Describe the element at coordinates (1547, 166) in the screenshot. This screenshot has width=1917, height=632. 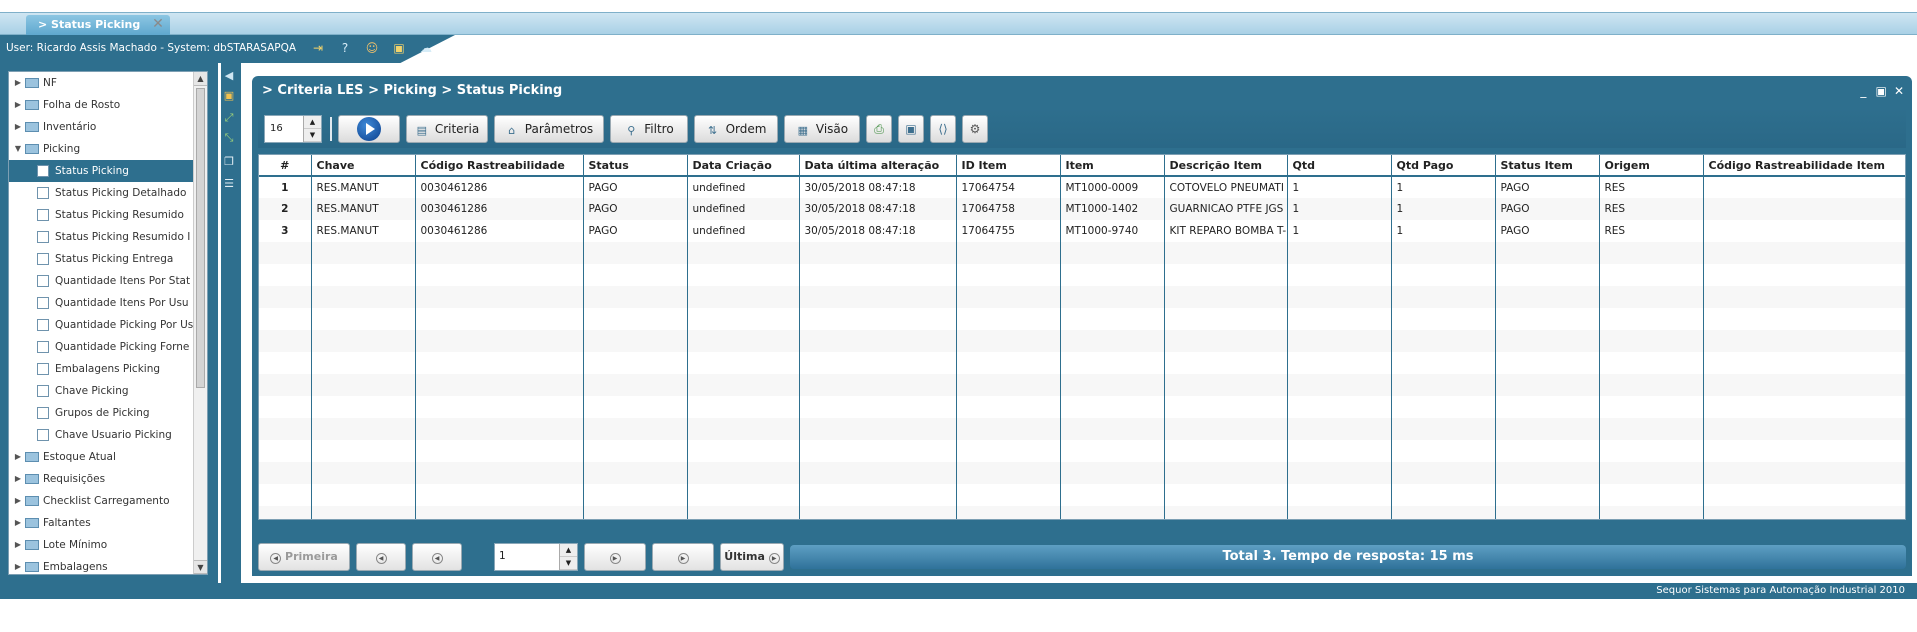
I see `column-header: Status Item` at that location.